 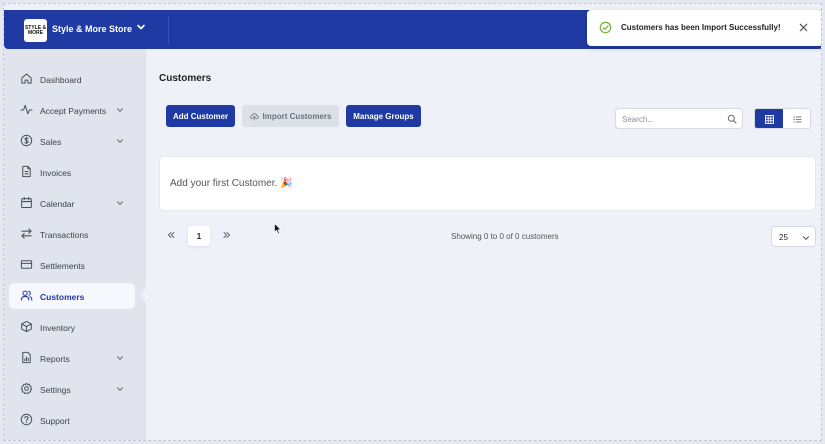 I want to click on document-icon, so click(x=26, y=171).